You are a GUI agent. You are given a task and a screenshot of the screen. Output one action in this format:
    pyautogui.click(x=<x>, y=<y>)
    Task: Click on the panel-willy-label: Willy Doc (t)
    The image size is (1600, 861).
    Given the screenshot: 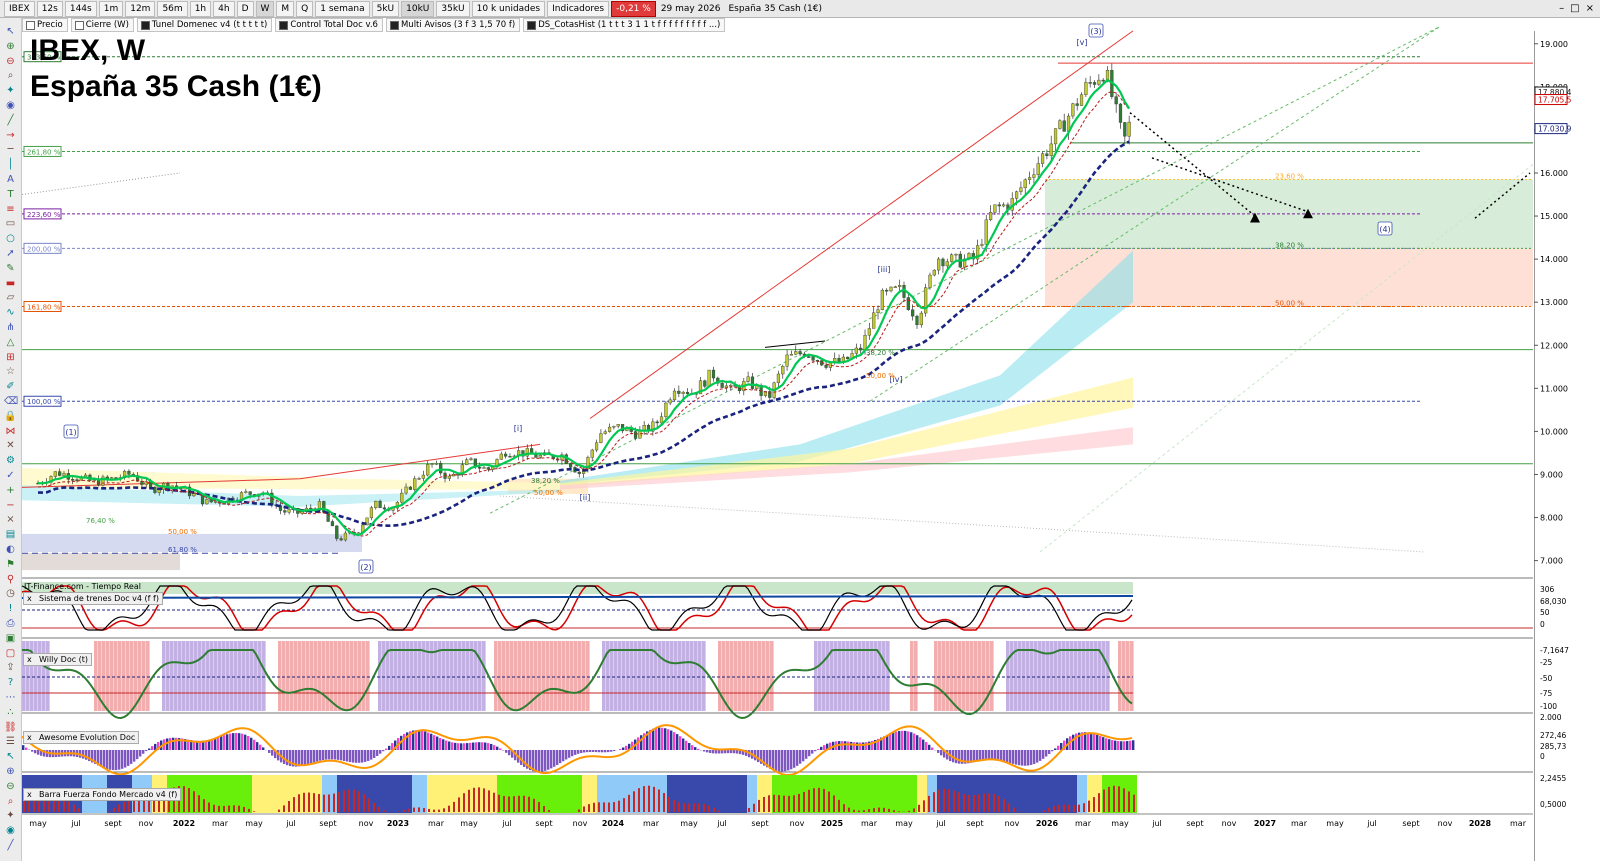 What is the action you would take?
    pyautogui.click(x=58, y=659)
    